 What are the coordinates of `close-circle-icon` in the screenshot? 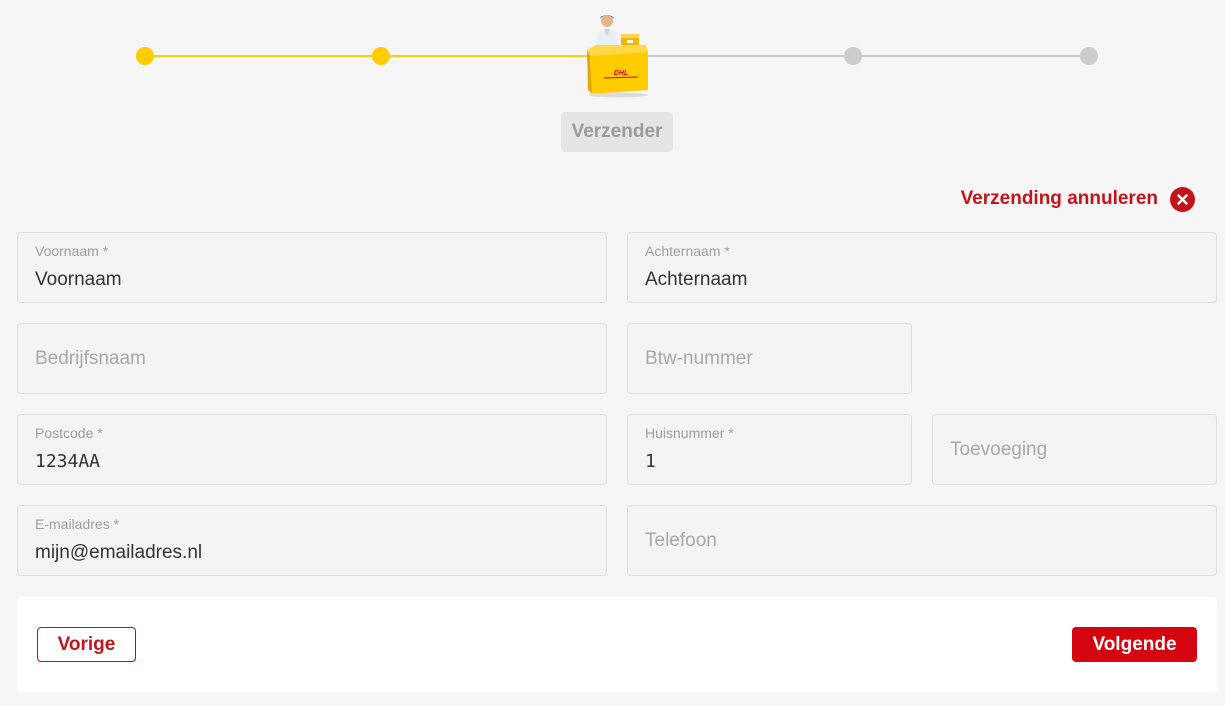 It's located at (1182, 199).